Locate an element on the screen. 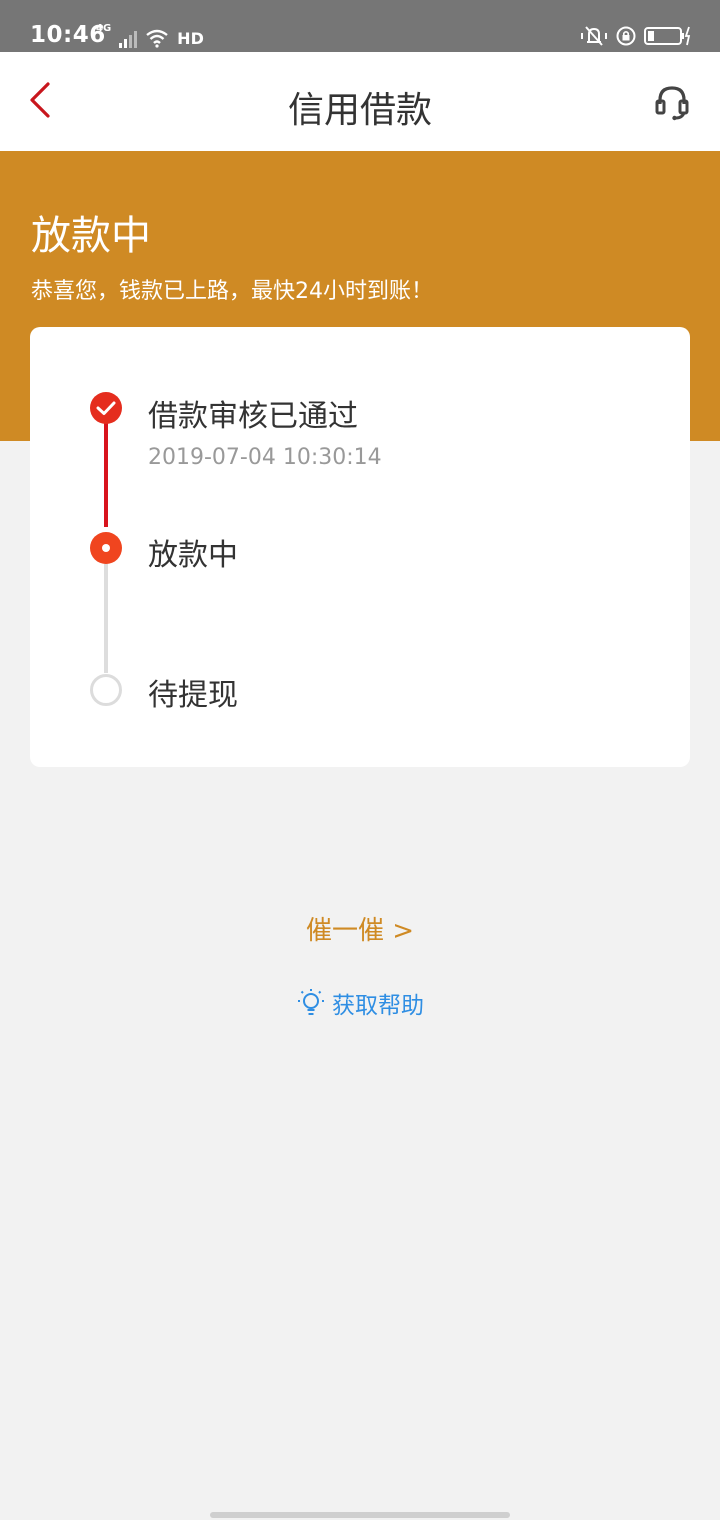 The height and width of the screenshot is (1520, 720). network-label: 4G is located at coordinates (104, 28).